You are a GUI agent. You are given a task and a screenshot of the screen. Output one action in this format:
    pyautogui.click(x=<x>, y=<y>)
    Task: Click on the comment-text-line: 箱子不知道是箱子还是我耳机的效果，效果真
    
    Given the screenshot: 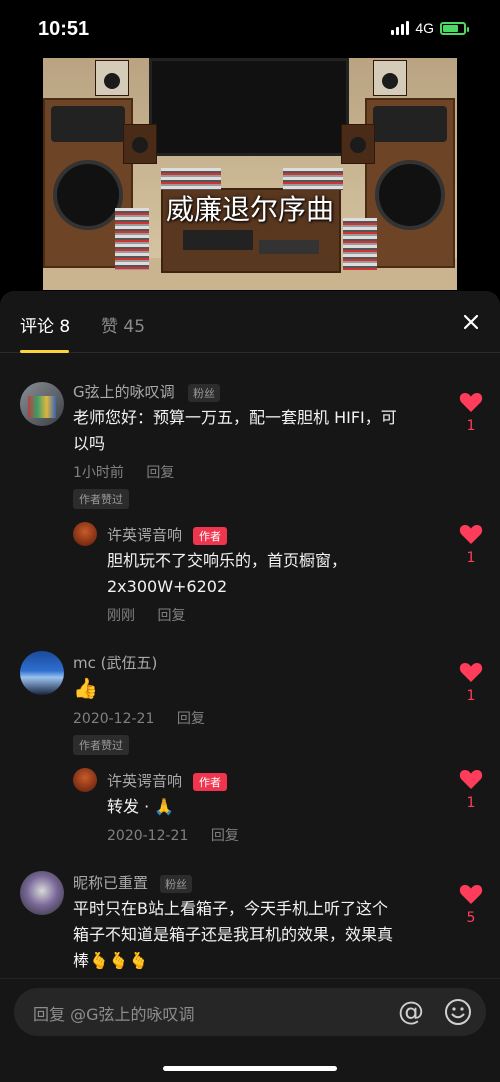 What is the action you would take?
    pyautogui.click(x=233, y=934)
    